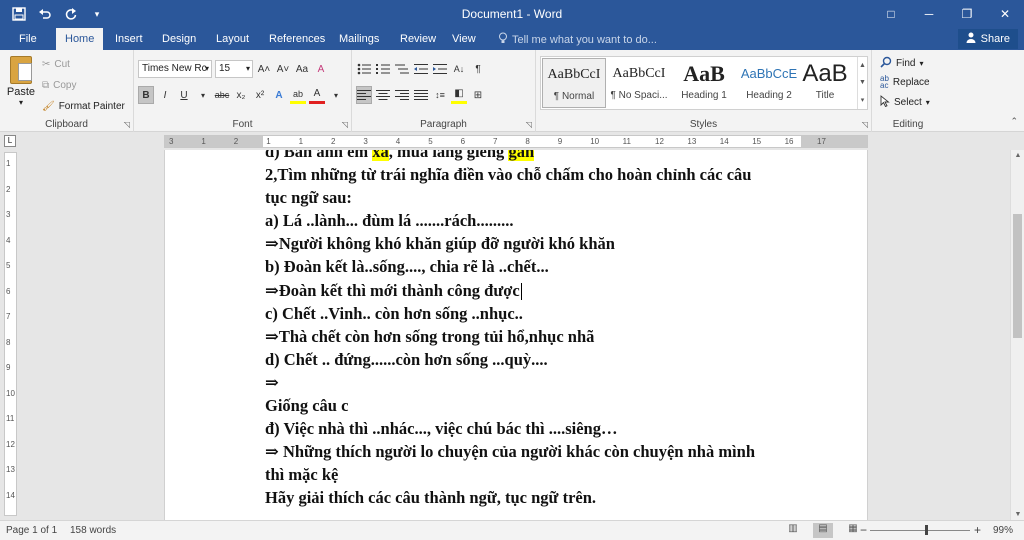 This screenshot has width=1024, height=540. Describe the element at coordinates (80, 39) in the screenshot. I see `tab-home: Home` at that location.